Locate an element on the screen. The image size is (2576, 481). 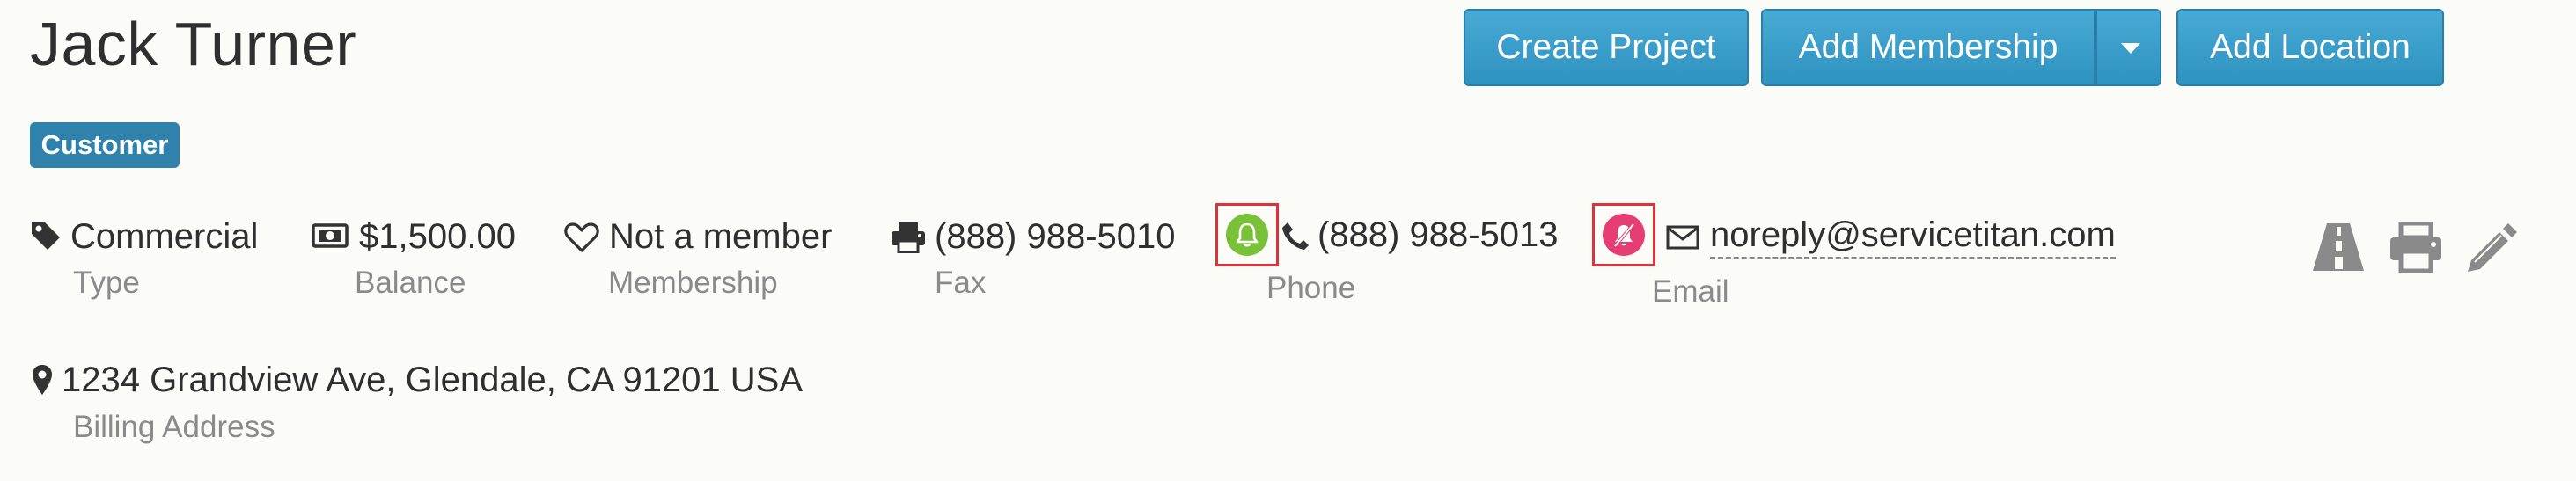
email-link: noreply@servicetitan.com is located at coordinates (1913, 236).